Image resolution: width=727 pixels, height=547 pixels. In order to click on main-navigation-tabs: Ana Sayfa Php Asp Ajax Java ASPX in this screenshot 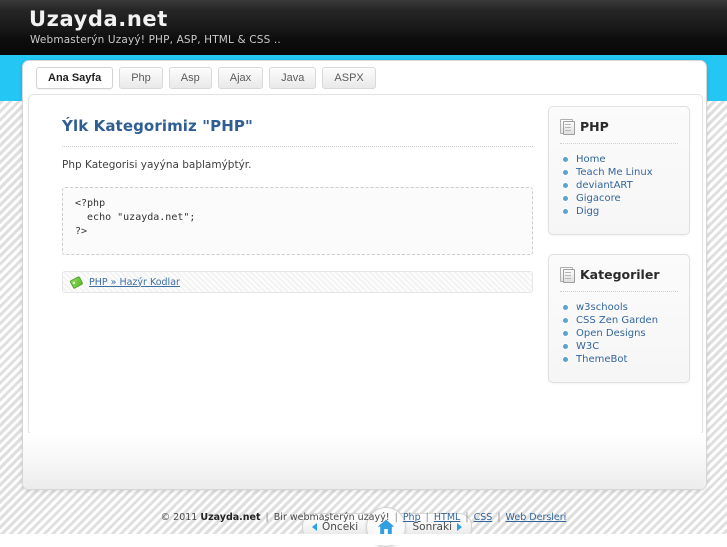, I will do `click(206, 79)`.